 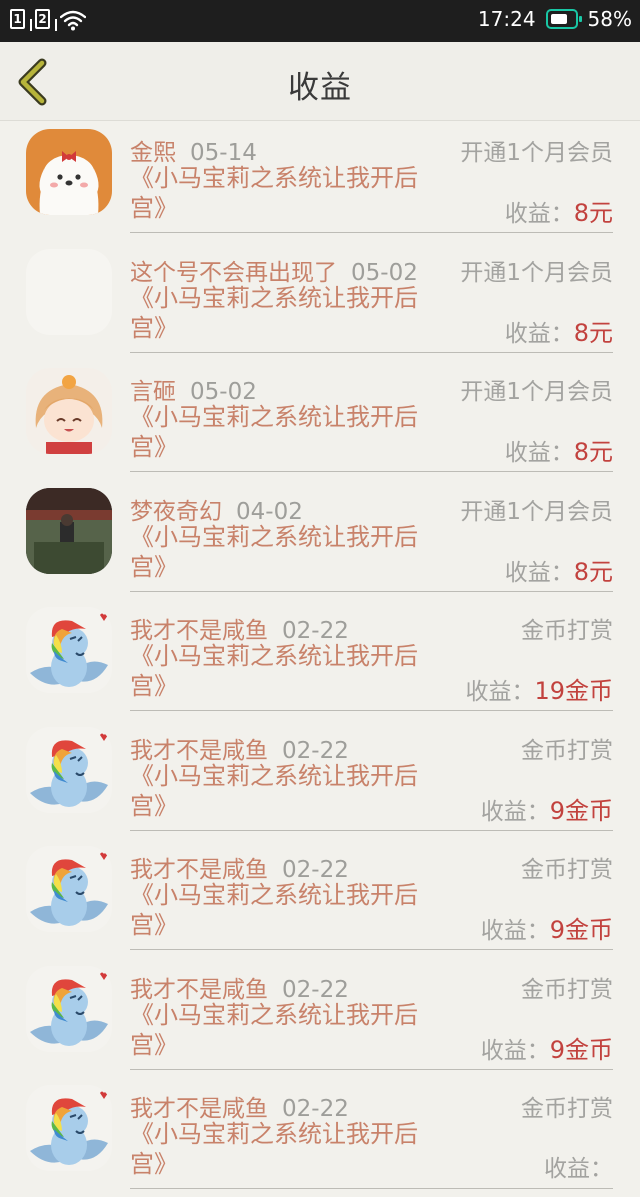 I want to click on battery-icon, so click(x=563, y=19).